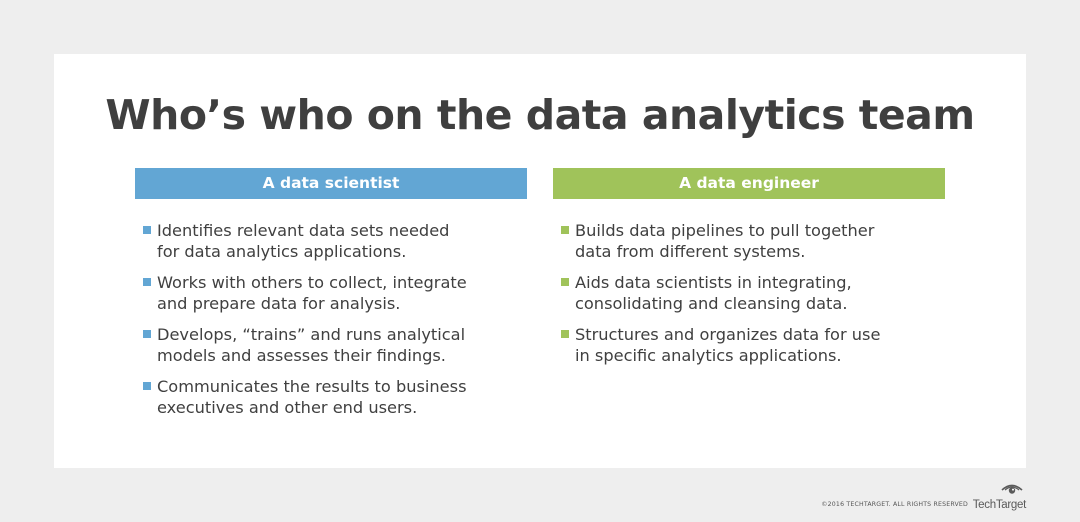  Describe the element at coordinates (287, 407) in the screenshot. I see `item-line: executives and other end users.` at that location.